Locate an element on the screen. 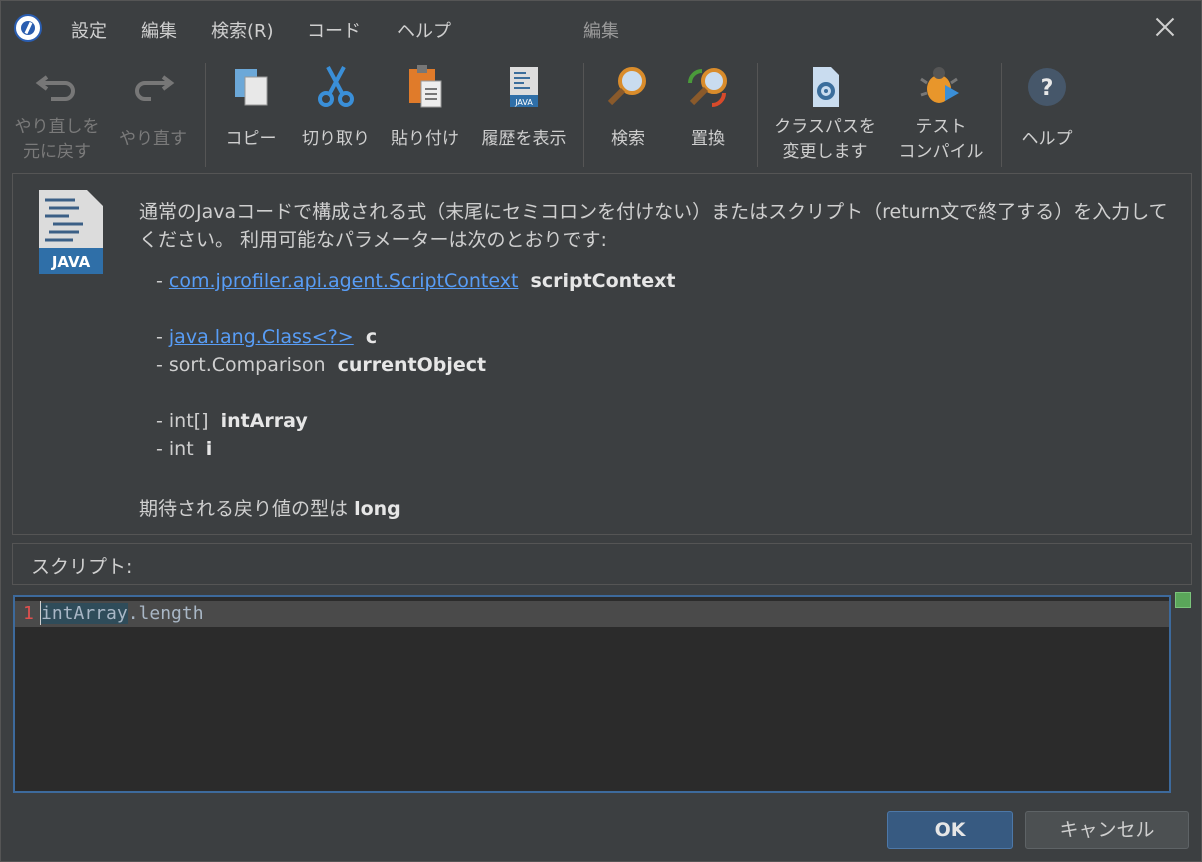 The width and height of the screenshot is (1202, 862). menu-code: コード is located at coordinates (334, 30).